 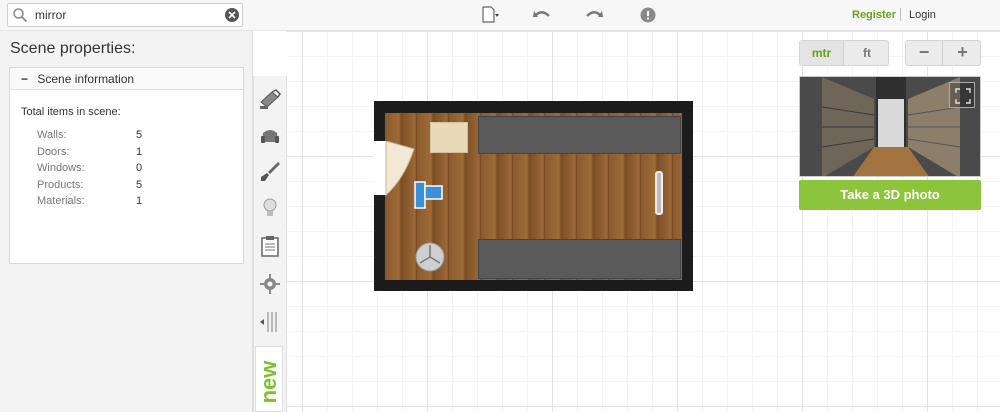 I want to click on new-file-icon, so click(x=490, y=15).